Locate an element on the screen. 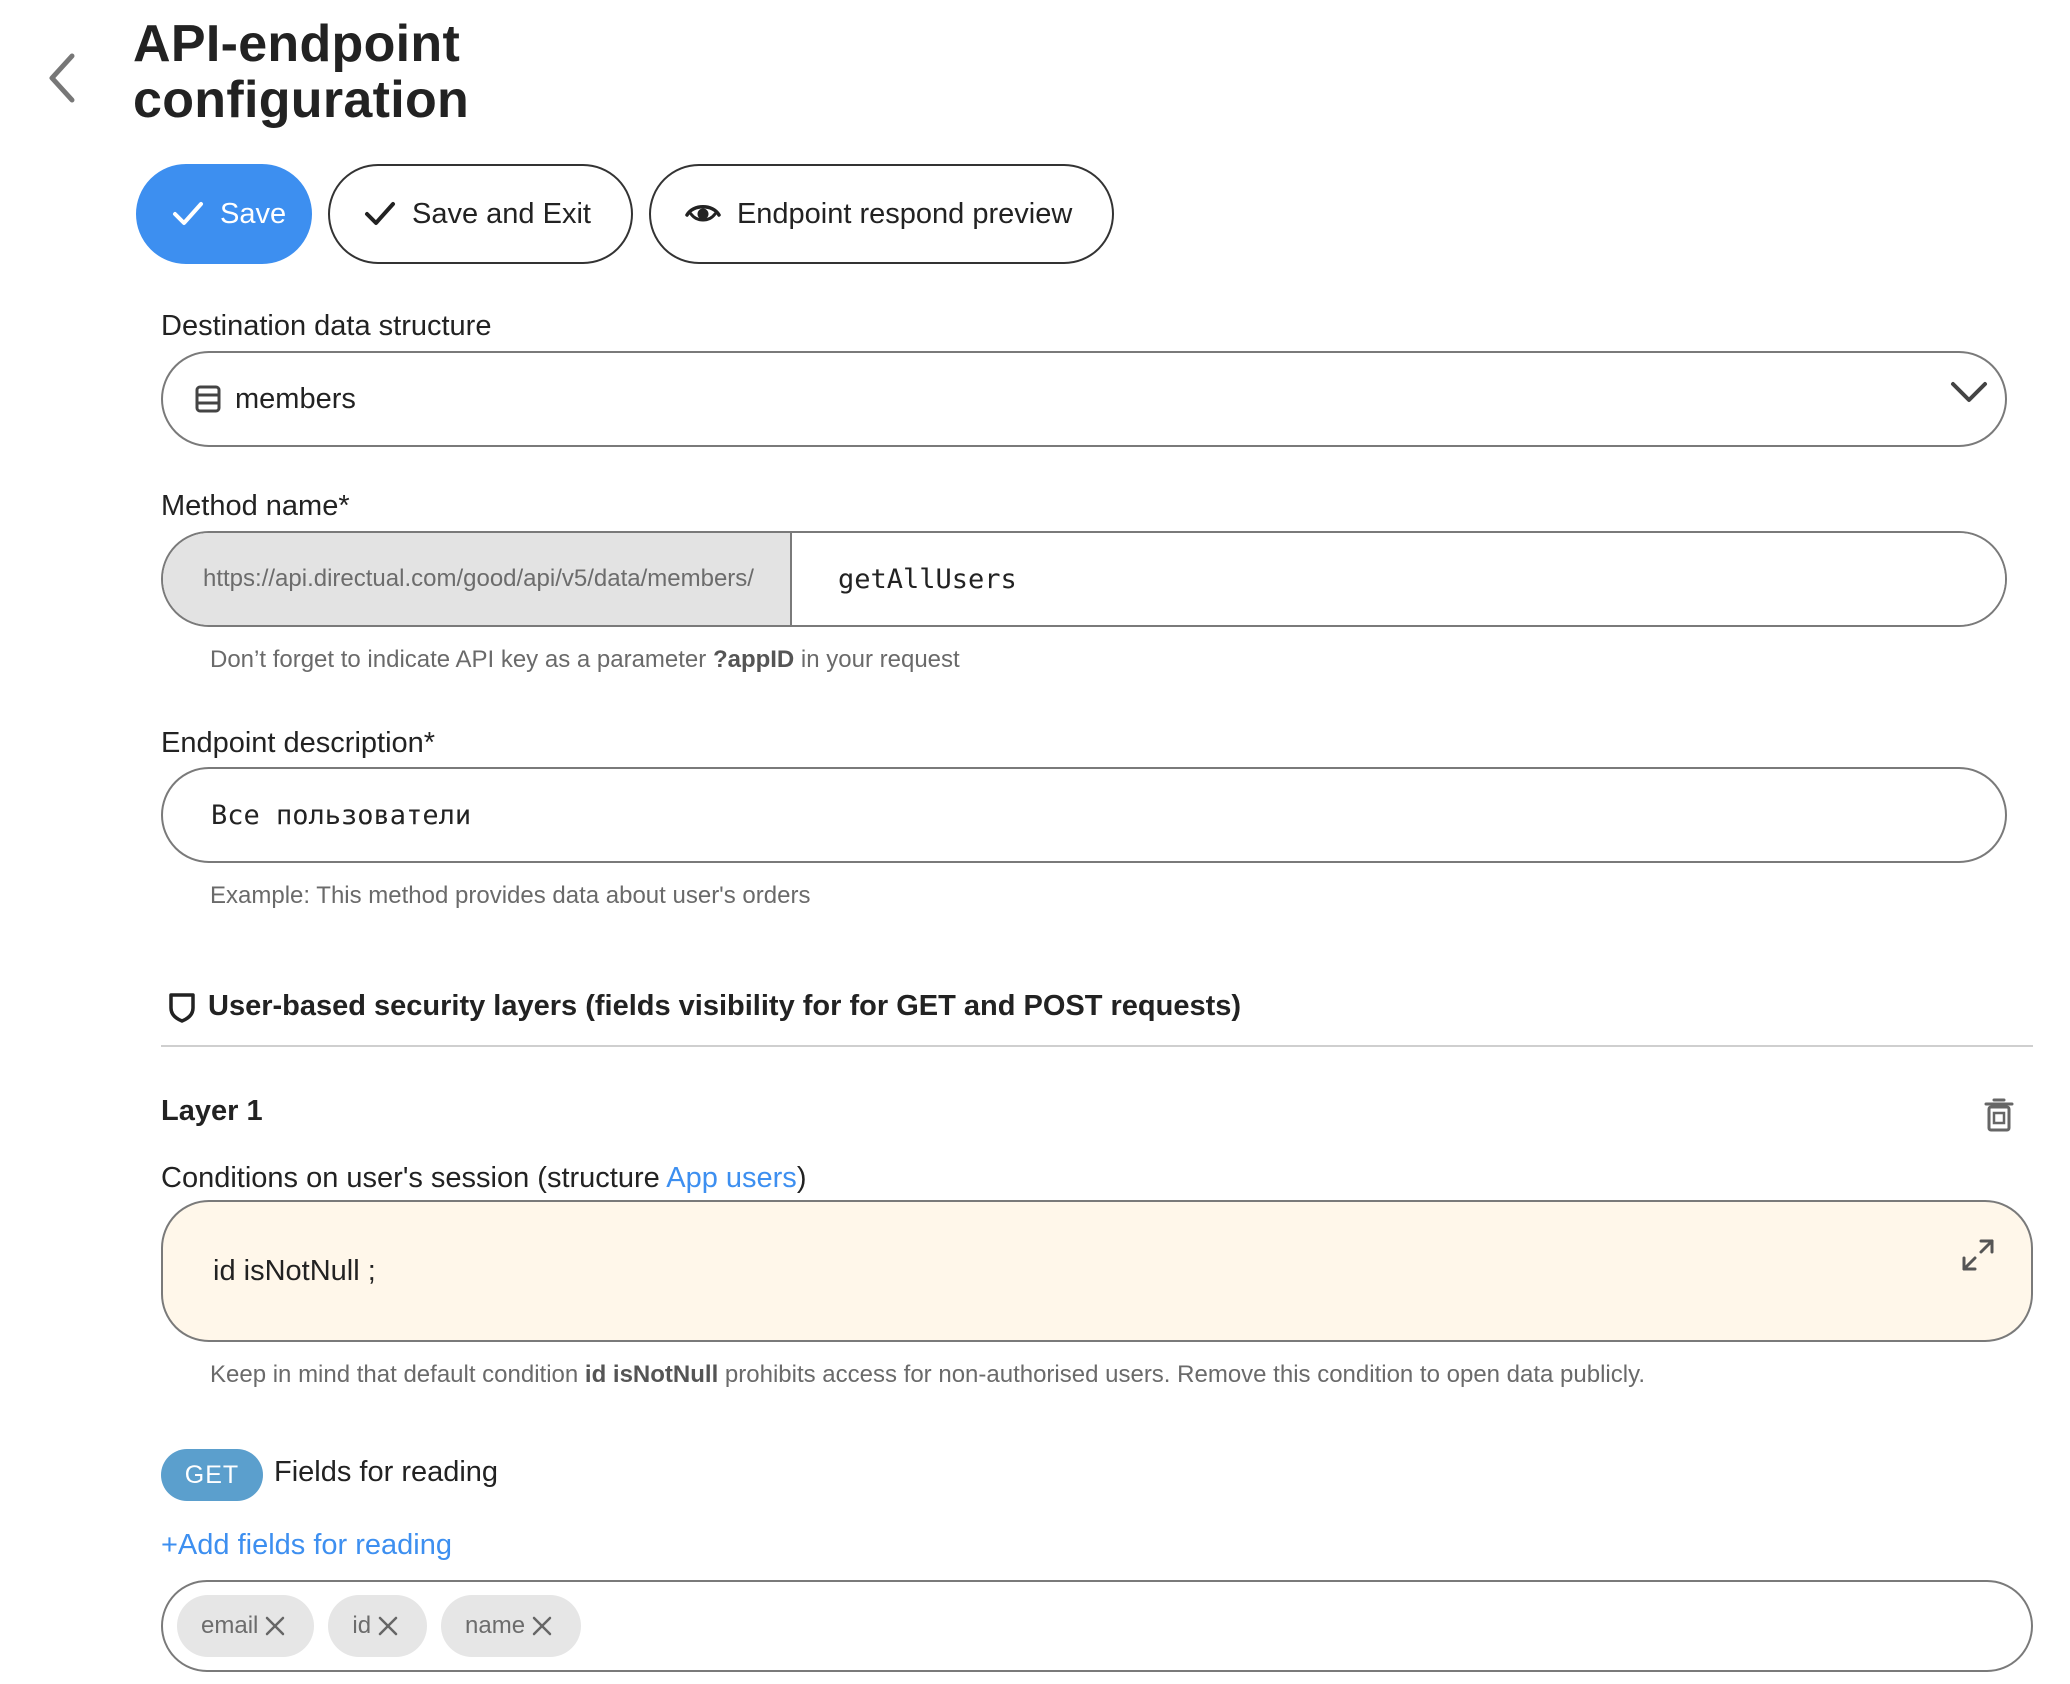 This screenshot has height=1684, width=2070. description-input is located at coordinates (1084, 815).